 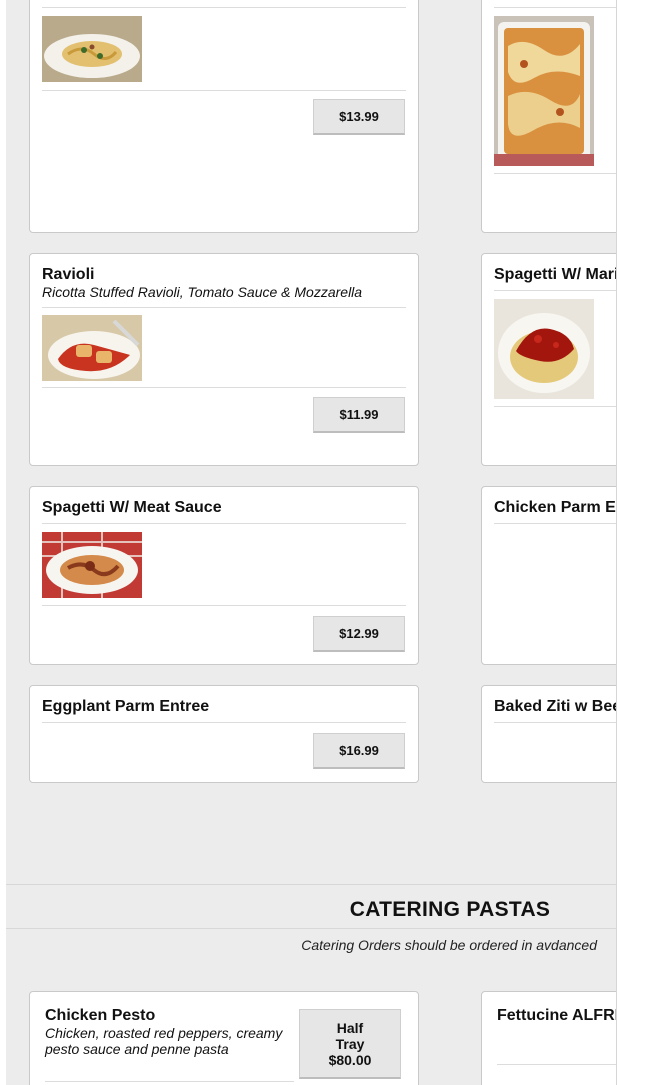 I want to click on item-title: Spagetti W/ Mari, so click(x=555, y=274).